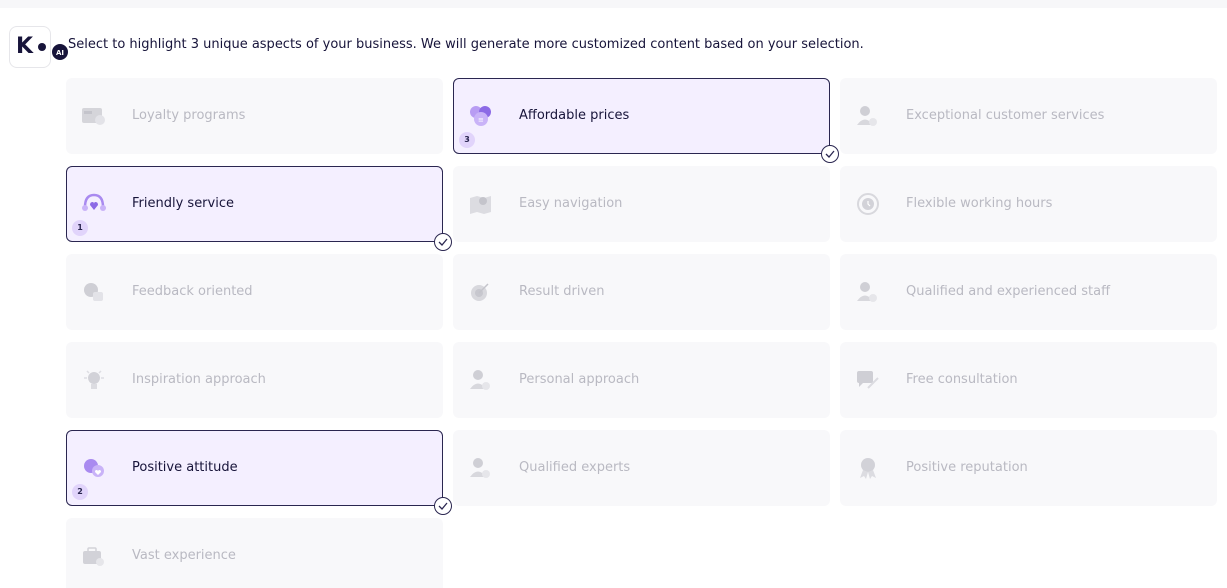 This screenshot has width=1227, height=588. I want to click on aspect-card-easy-navigation: Easy navigation, so click(641, 204).